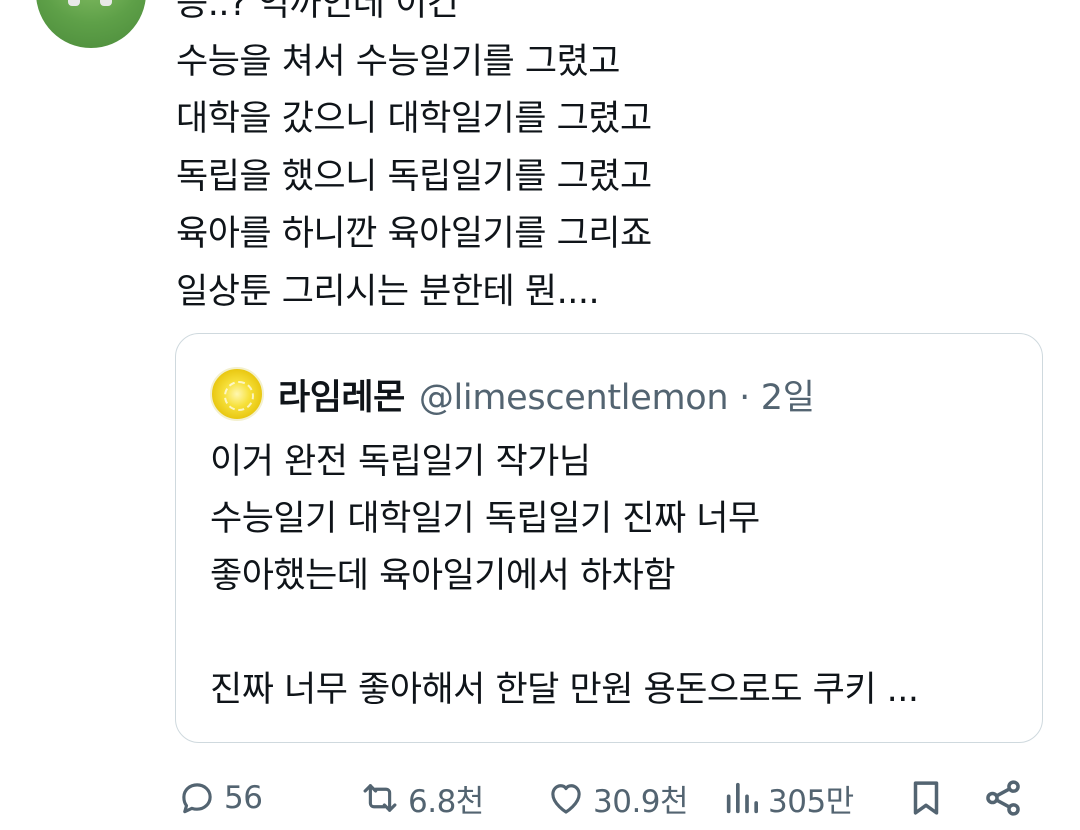 The width and height of the screenshot is (1080, 830). What do you see at coordinates (446, 801) in the screenshot?
I see `retweet-count: 6.8천` at bounding box center [446, 801].